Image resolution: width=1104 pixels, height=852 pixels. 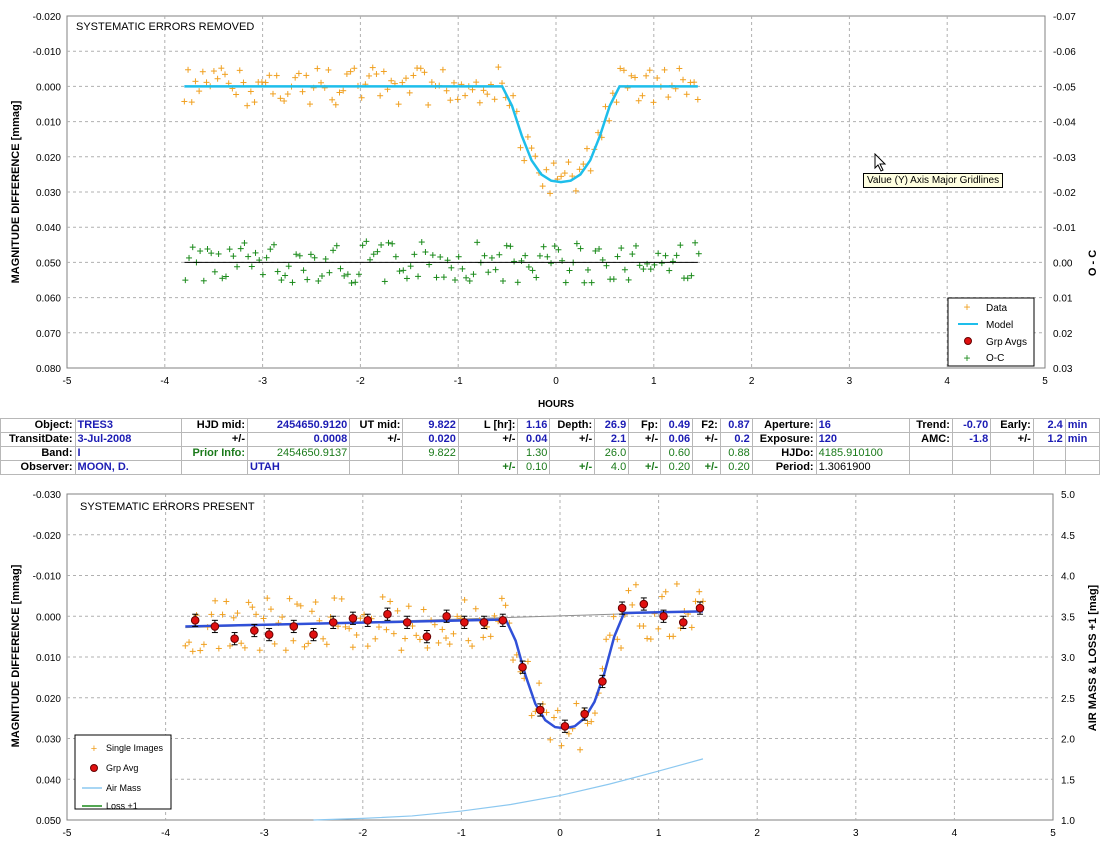 I want to click on y2-tick-label: -0.05, so click(x=1064, y=87).